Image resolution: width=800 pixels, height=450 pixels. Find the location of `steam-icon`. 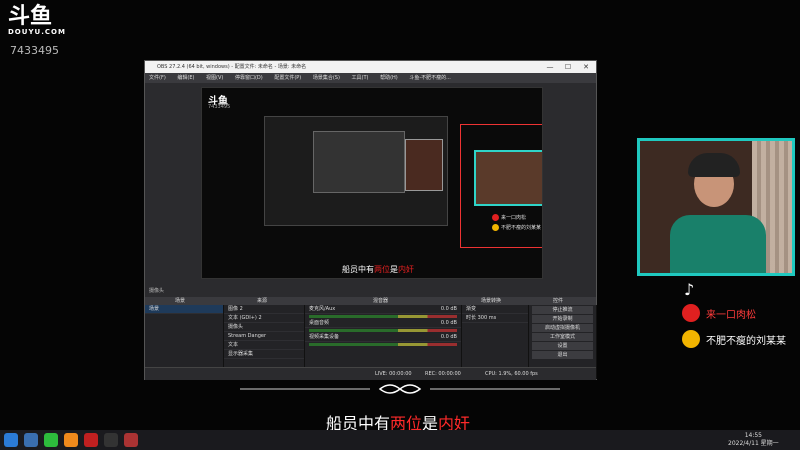

steam-icon is located at coordinates (31, 440).